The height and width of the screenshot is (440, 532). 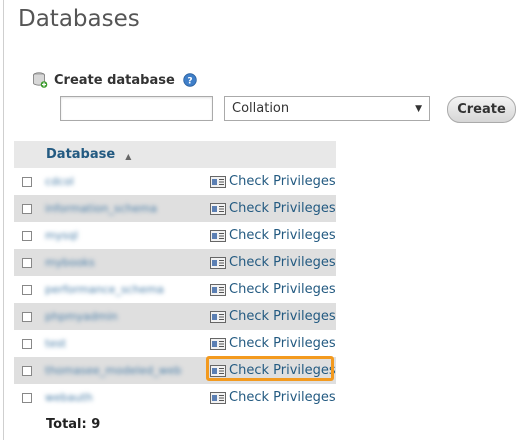 What do you see at coordinates (59, 181) in the screenshot?
I see `database-name-link: cdcol` at bounding box center [59, 181].